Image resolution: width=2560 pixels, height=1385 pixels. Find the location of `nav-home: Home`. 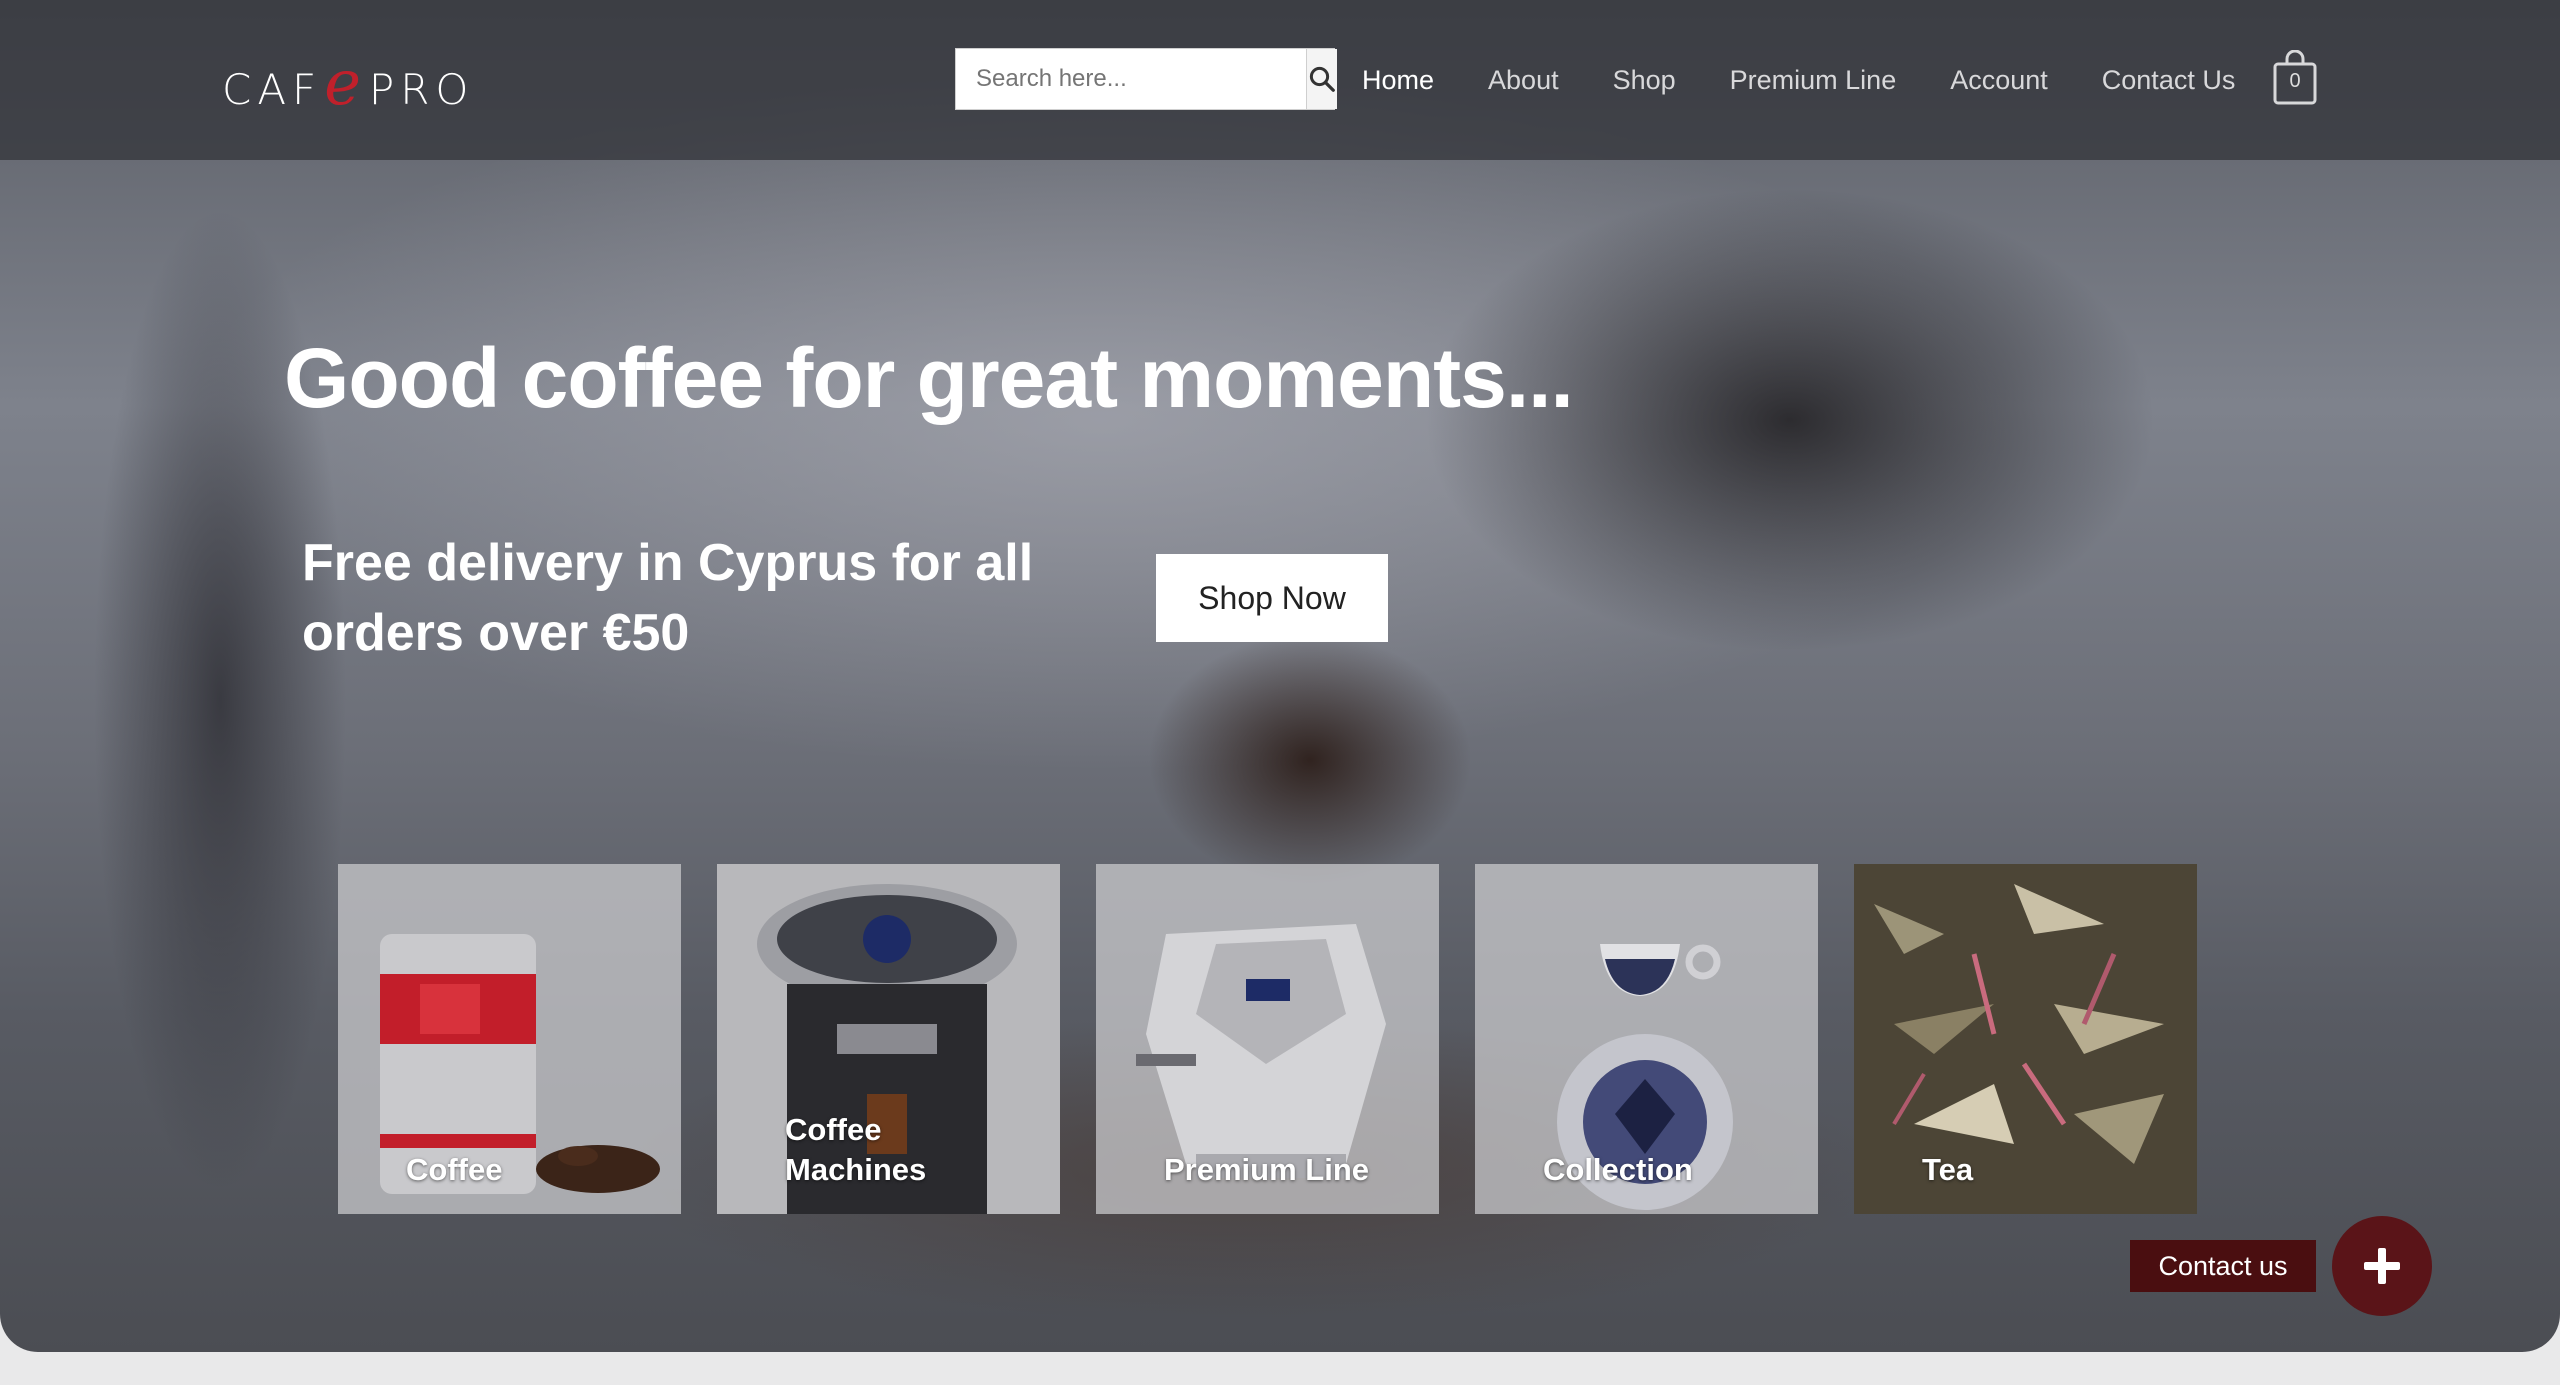

nav-home: Home is located at coordinates (1398, 80).